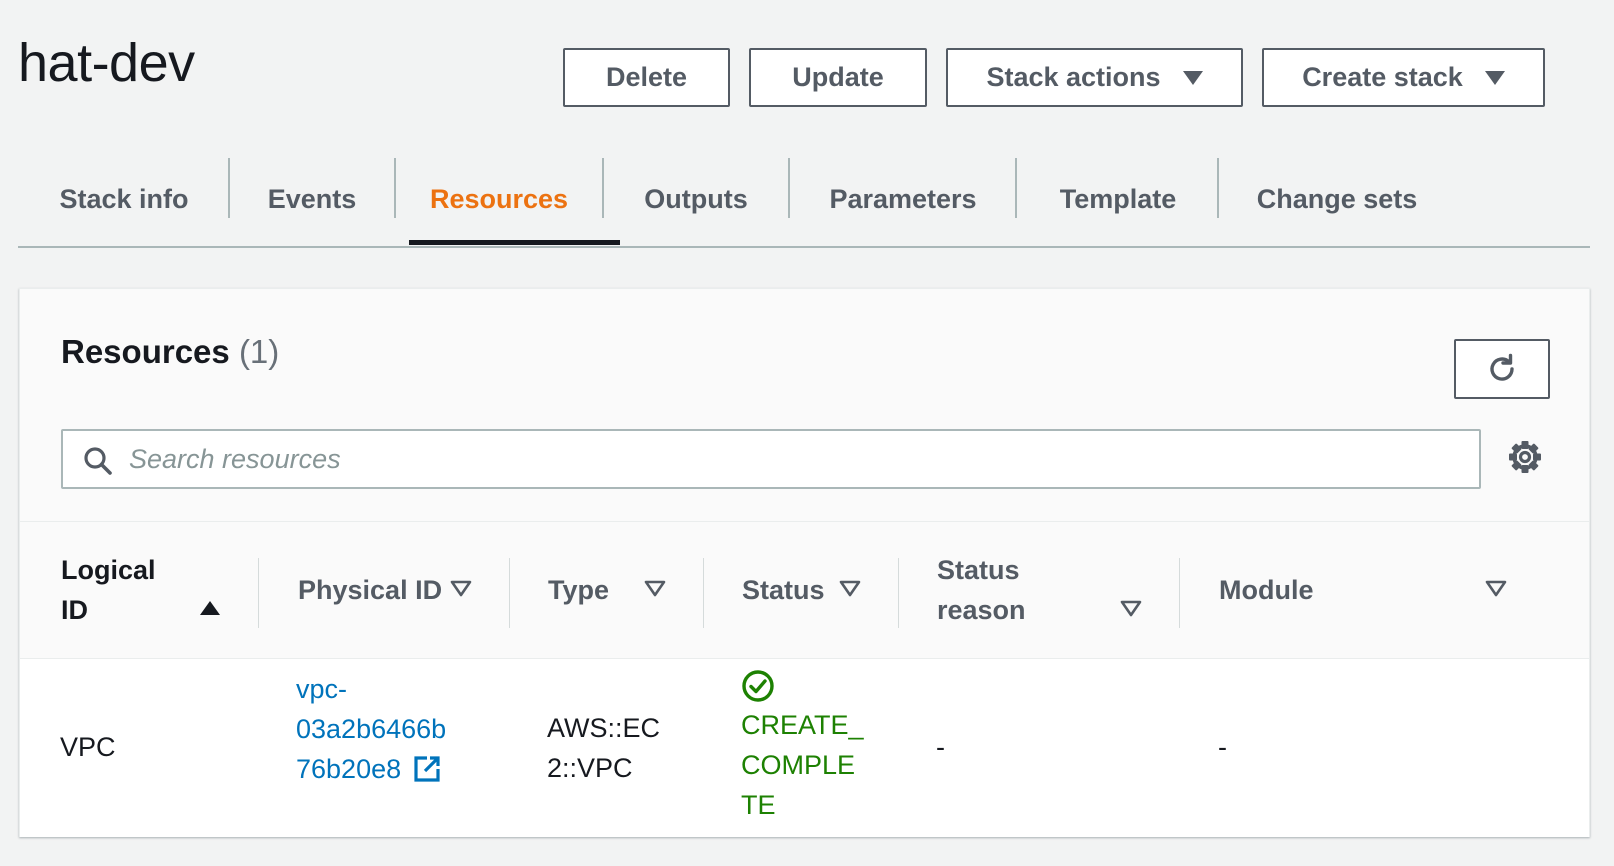  I want to click on tab-stack-info: Stack info, so click(124, 199).